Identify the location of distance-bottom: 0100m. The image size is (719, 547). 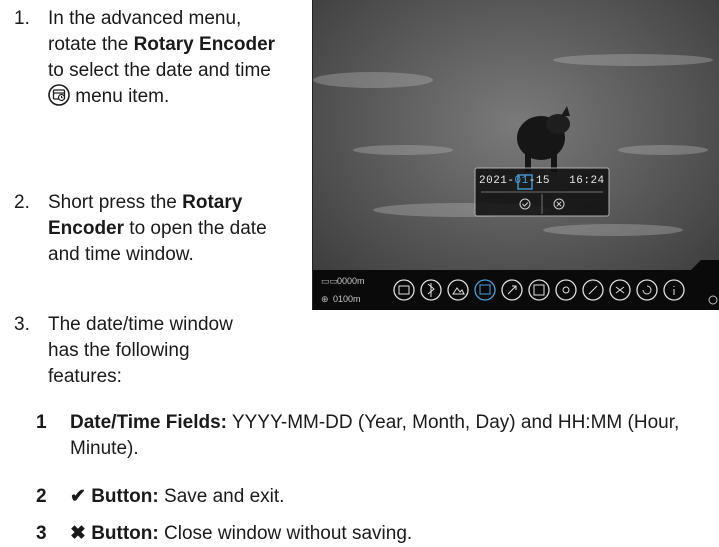
(347, 299).